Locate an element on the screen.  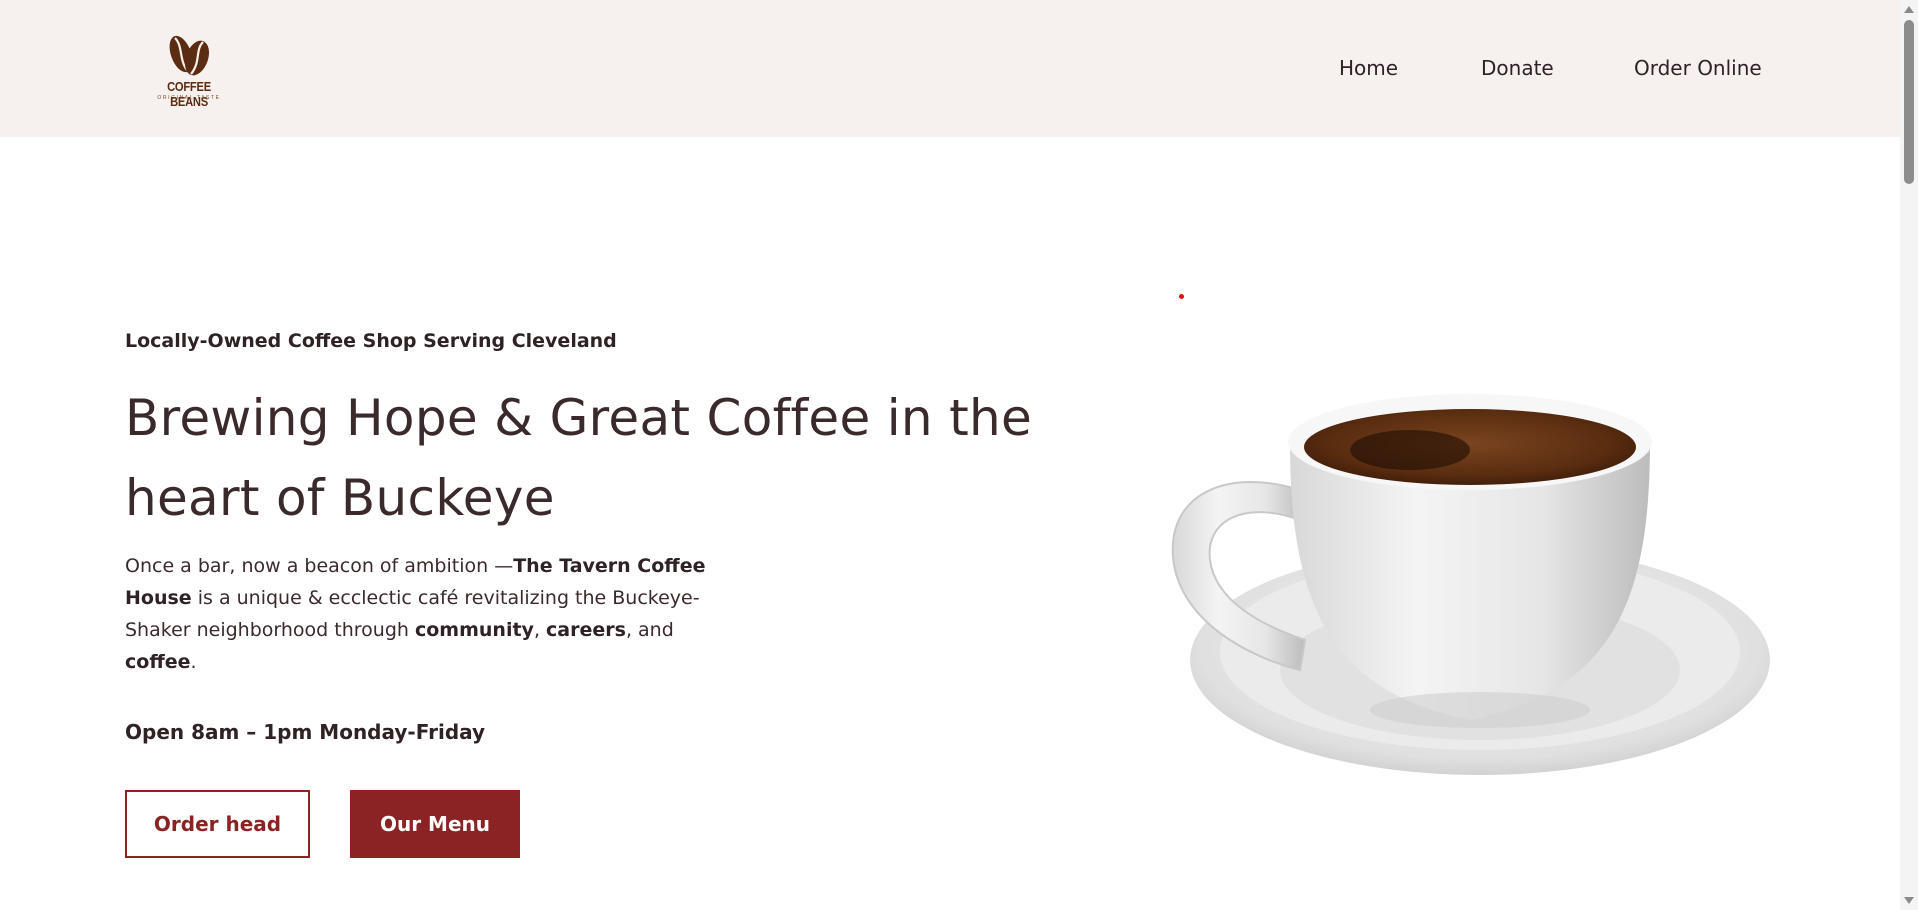
desc-text: Once a bar, now a beacon of ambition — is located at coordinates (319, 566).